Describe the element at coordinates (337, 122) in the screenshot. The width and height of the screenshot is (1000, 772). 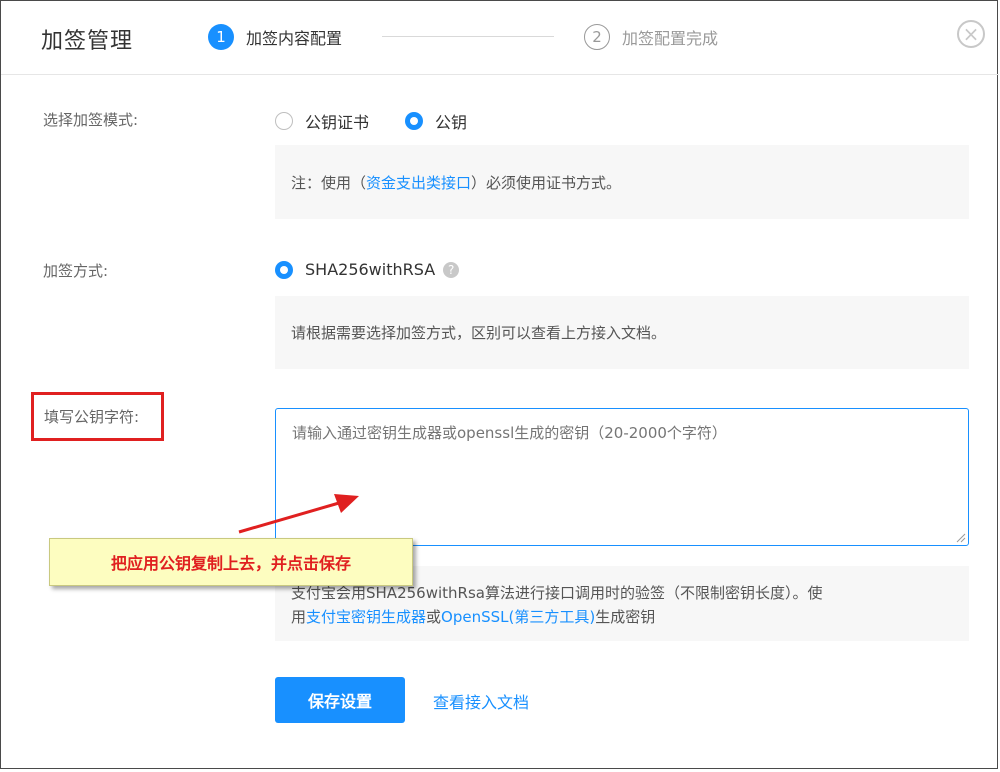
I see `radio-public-key-cert-label: 公钥证书` at that location.